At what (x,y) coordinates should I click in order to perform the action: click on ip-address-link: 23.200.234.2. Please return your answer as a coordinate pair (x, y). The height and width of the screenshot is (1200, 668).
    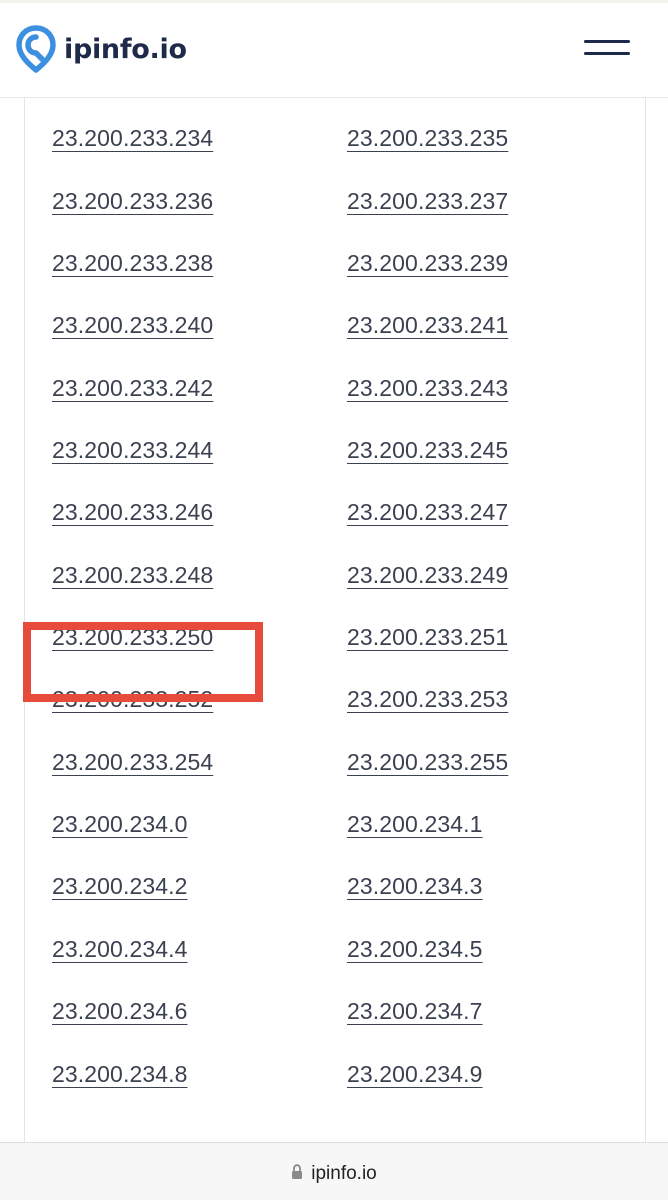
    Looking at the image, I should click on (120, 886).